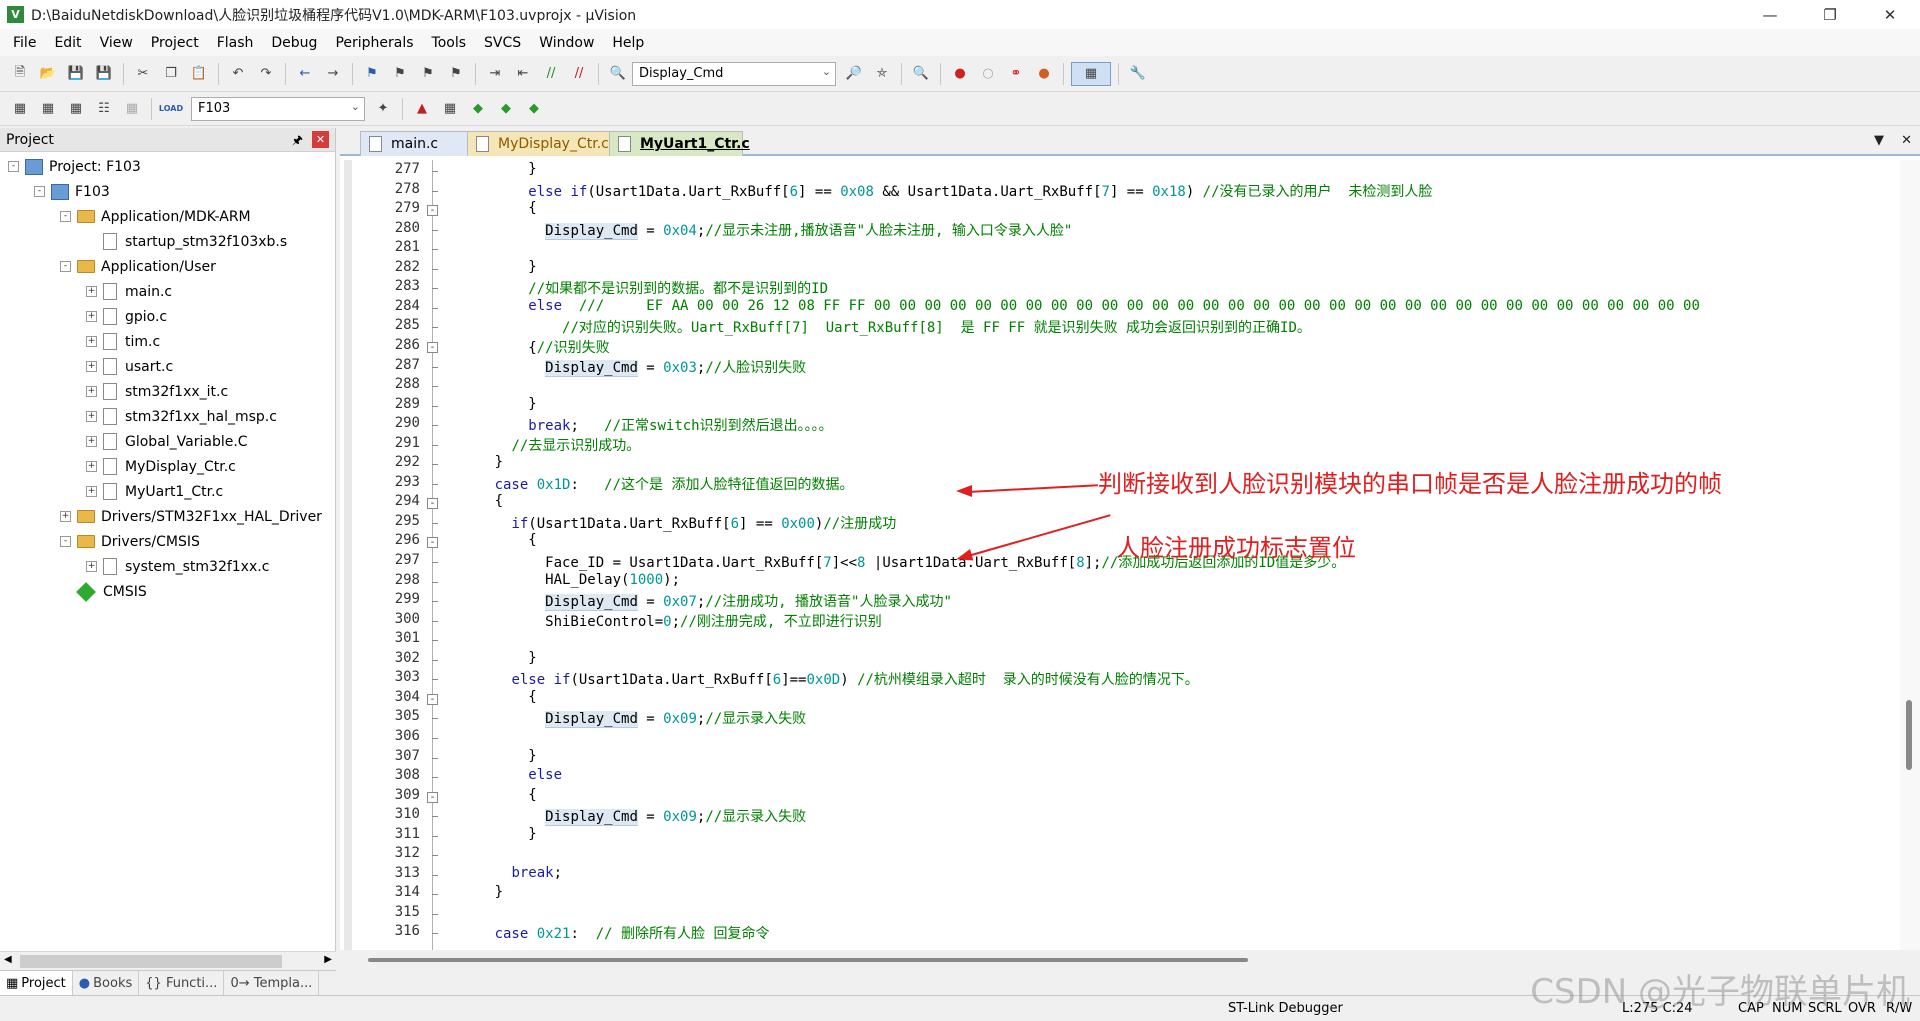 This screenshot has height=1021, width=1920. I want to click on code-line: 309- {, so click(1120, 797).